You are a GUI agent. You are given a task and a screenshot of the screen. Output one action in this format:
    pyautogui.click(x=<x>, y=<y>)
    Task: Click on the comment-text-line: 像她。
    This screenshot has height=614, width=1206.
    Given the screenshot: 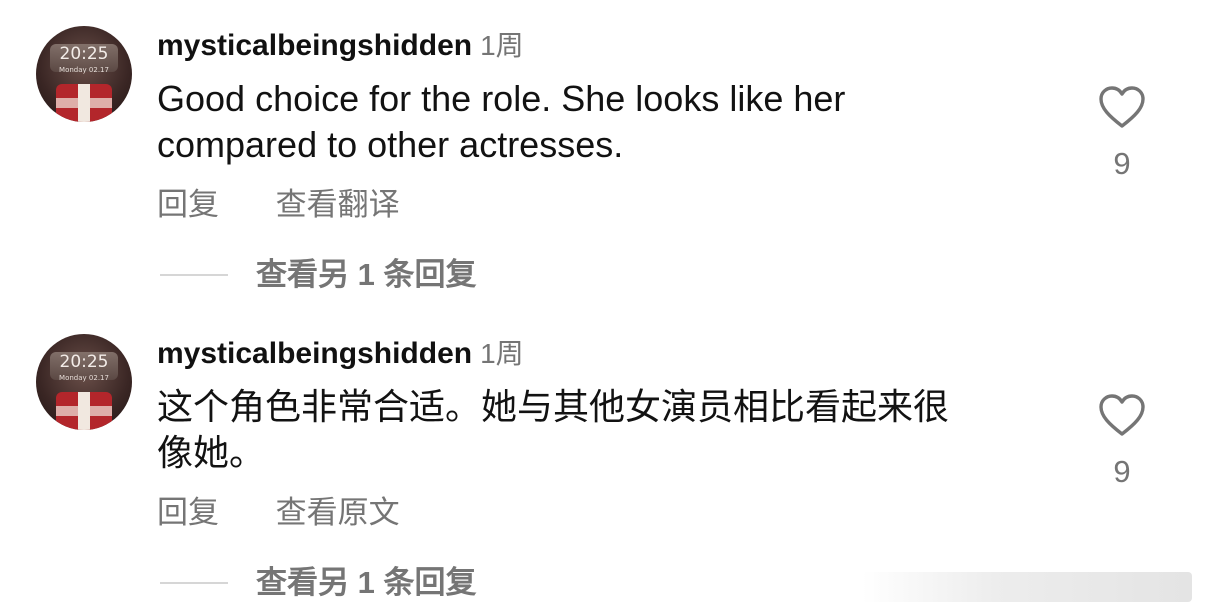 What is the action you would take?
    pyautogui.click(x=211, y=452)
    